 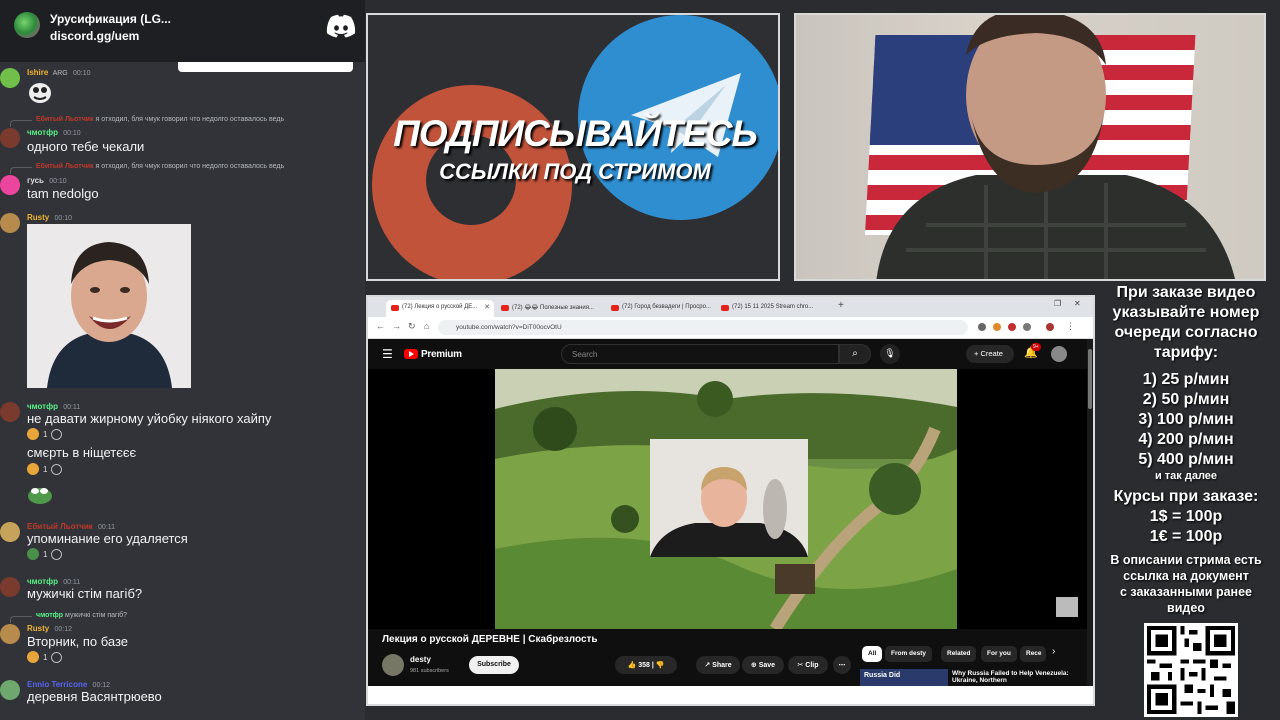 What do you see at coordinates (78, 641) in the screenshot?
I see `message-text: Вторник, по базе` at bounding box center [78, 641].